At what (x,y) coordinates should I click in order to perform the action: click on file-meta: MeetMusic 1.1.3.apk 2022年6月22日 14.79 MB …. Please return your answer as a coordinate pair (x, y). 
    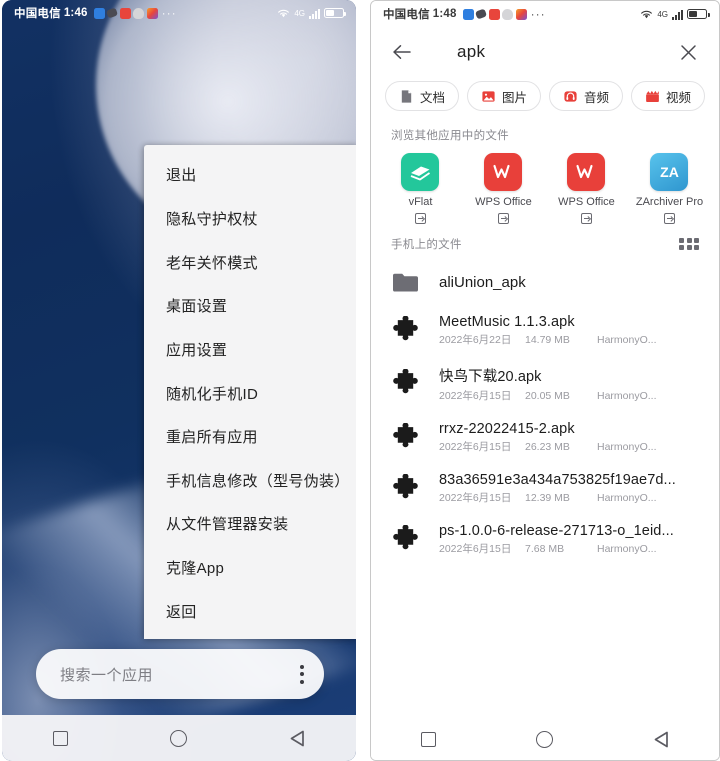
    Looking at the image, I should click on (570, 330).